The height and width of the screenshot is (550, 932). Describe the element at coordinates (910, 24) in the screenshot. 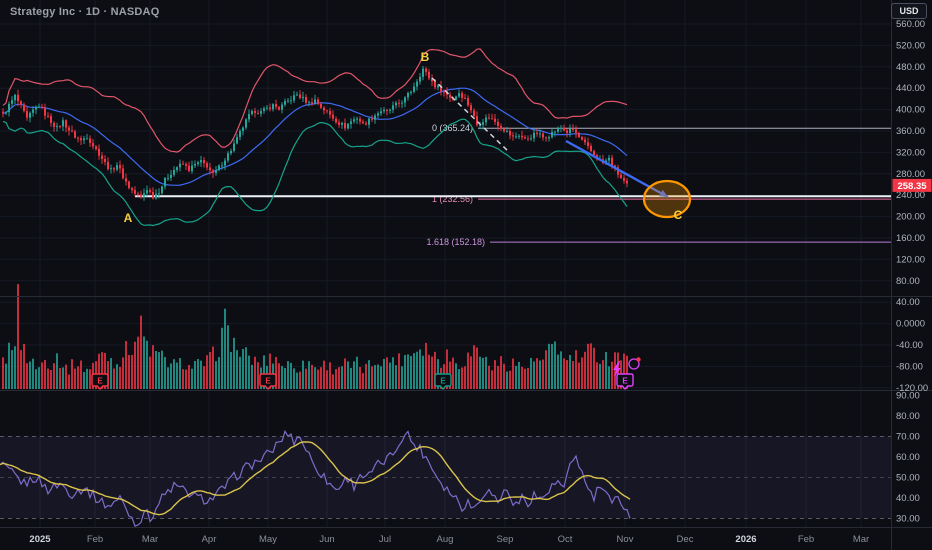

I see `price-tick-label: 560.00` at that location.